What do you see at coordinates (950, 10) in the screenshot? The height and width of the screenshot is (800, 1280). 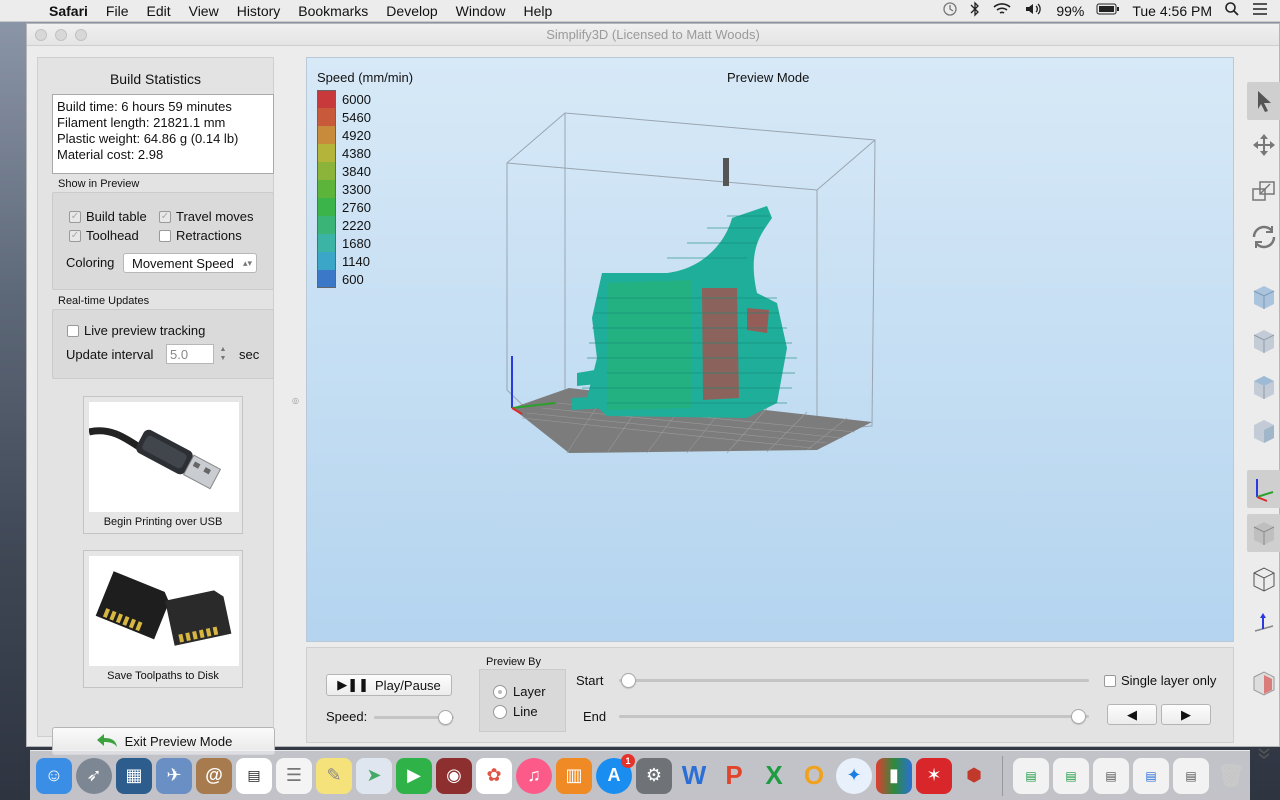 I see `time-machine-icon` at bounding box center [950, 10].